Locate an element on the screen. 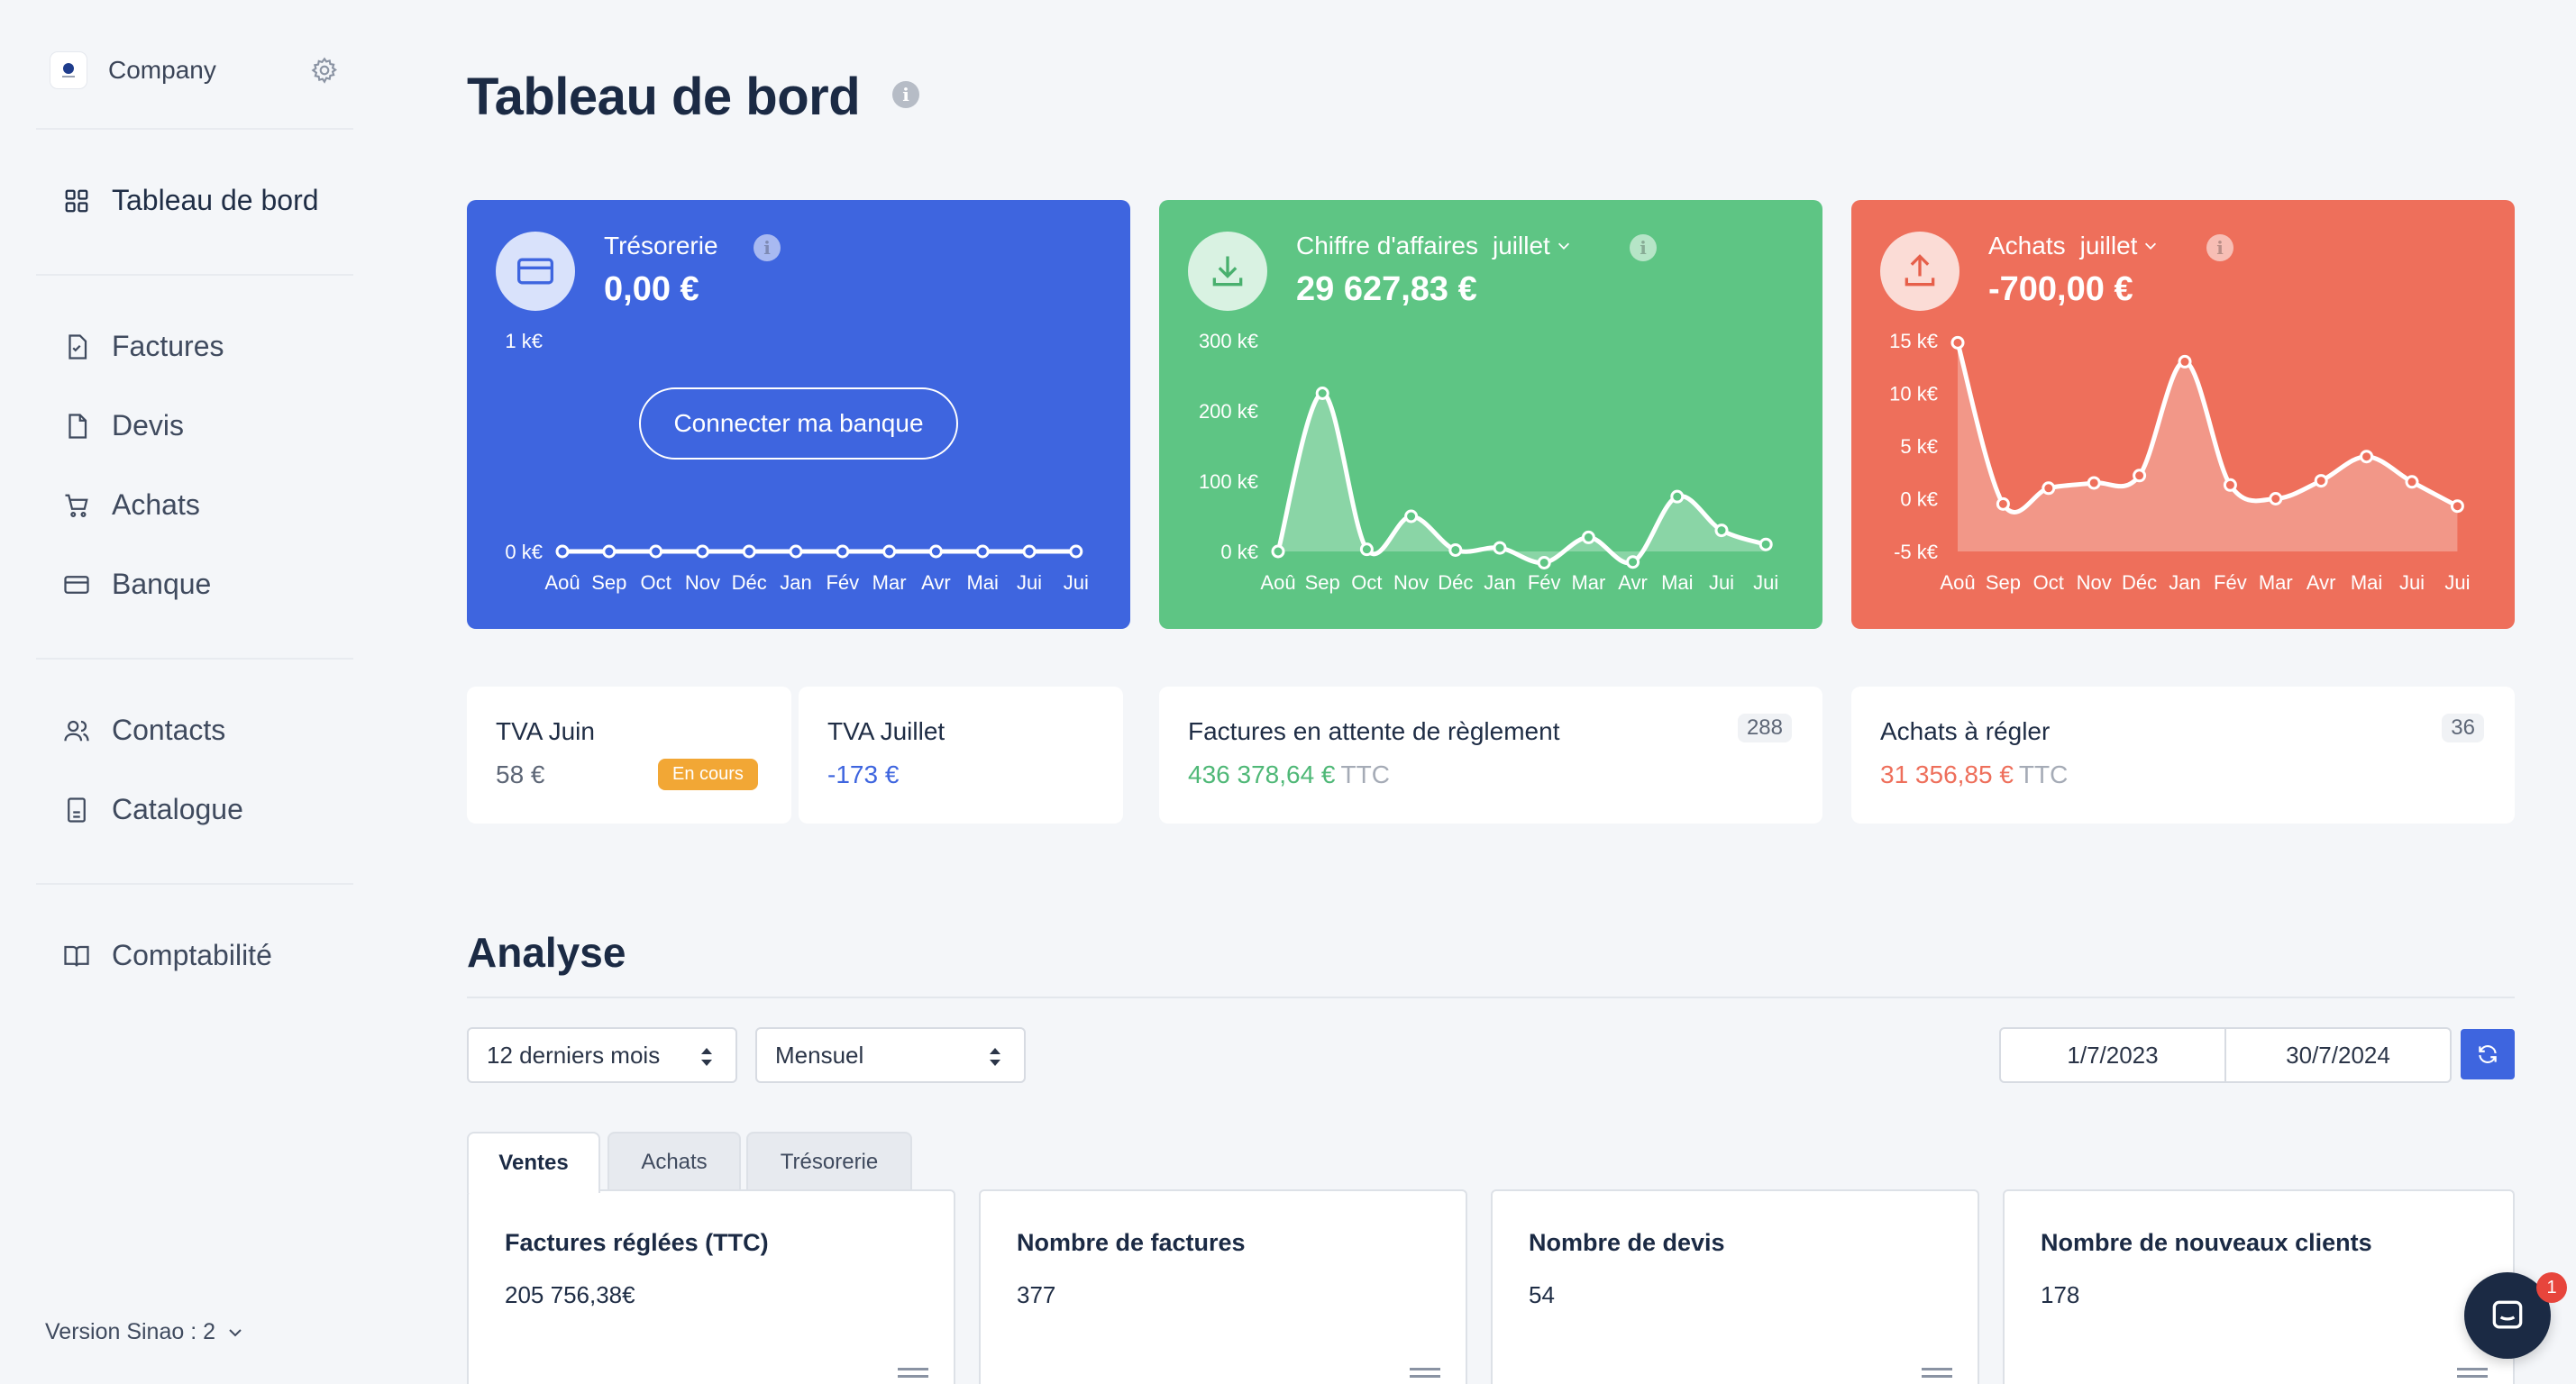 The width and height of the screenshot is (2576, 1384). card-icon is located at coordinates (76, 584).